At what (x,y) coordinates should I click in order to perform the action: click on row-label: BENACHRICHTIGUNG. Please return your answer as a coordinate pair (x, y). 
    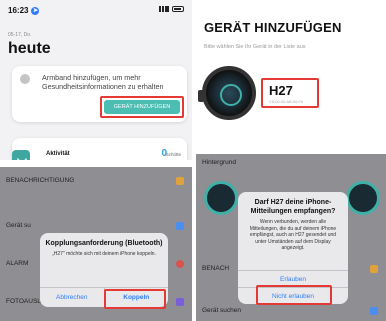
    Looking at the image, I should click on (40, 180).